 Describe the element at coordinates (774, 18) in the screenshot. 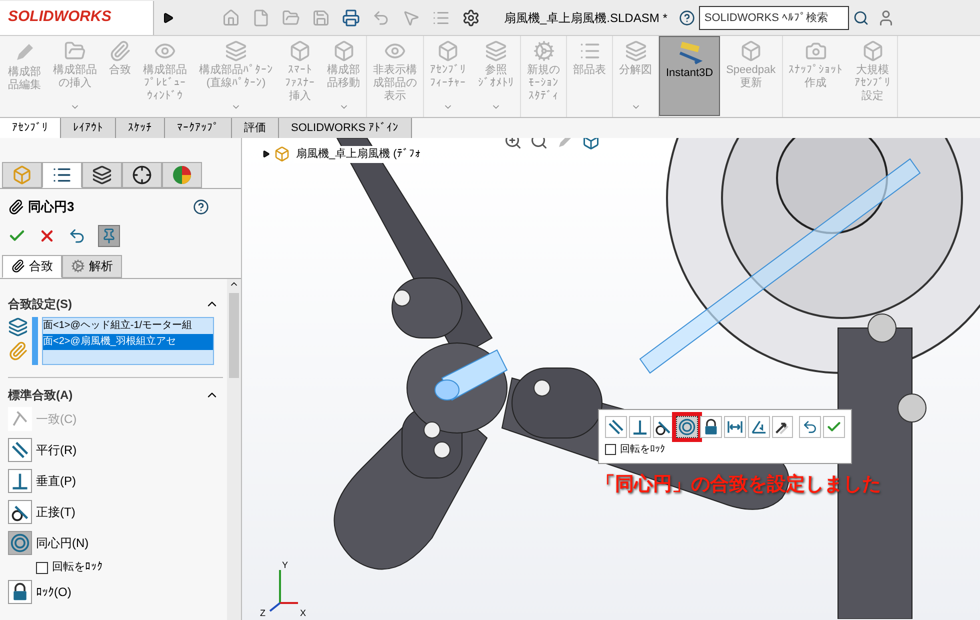

I see `search-field: SOLIDWORKS ﾍﾙﾌﾟ検索` at that location.